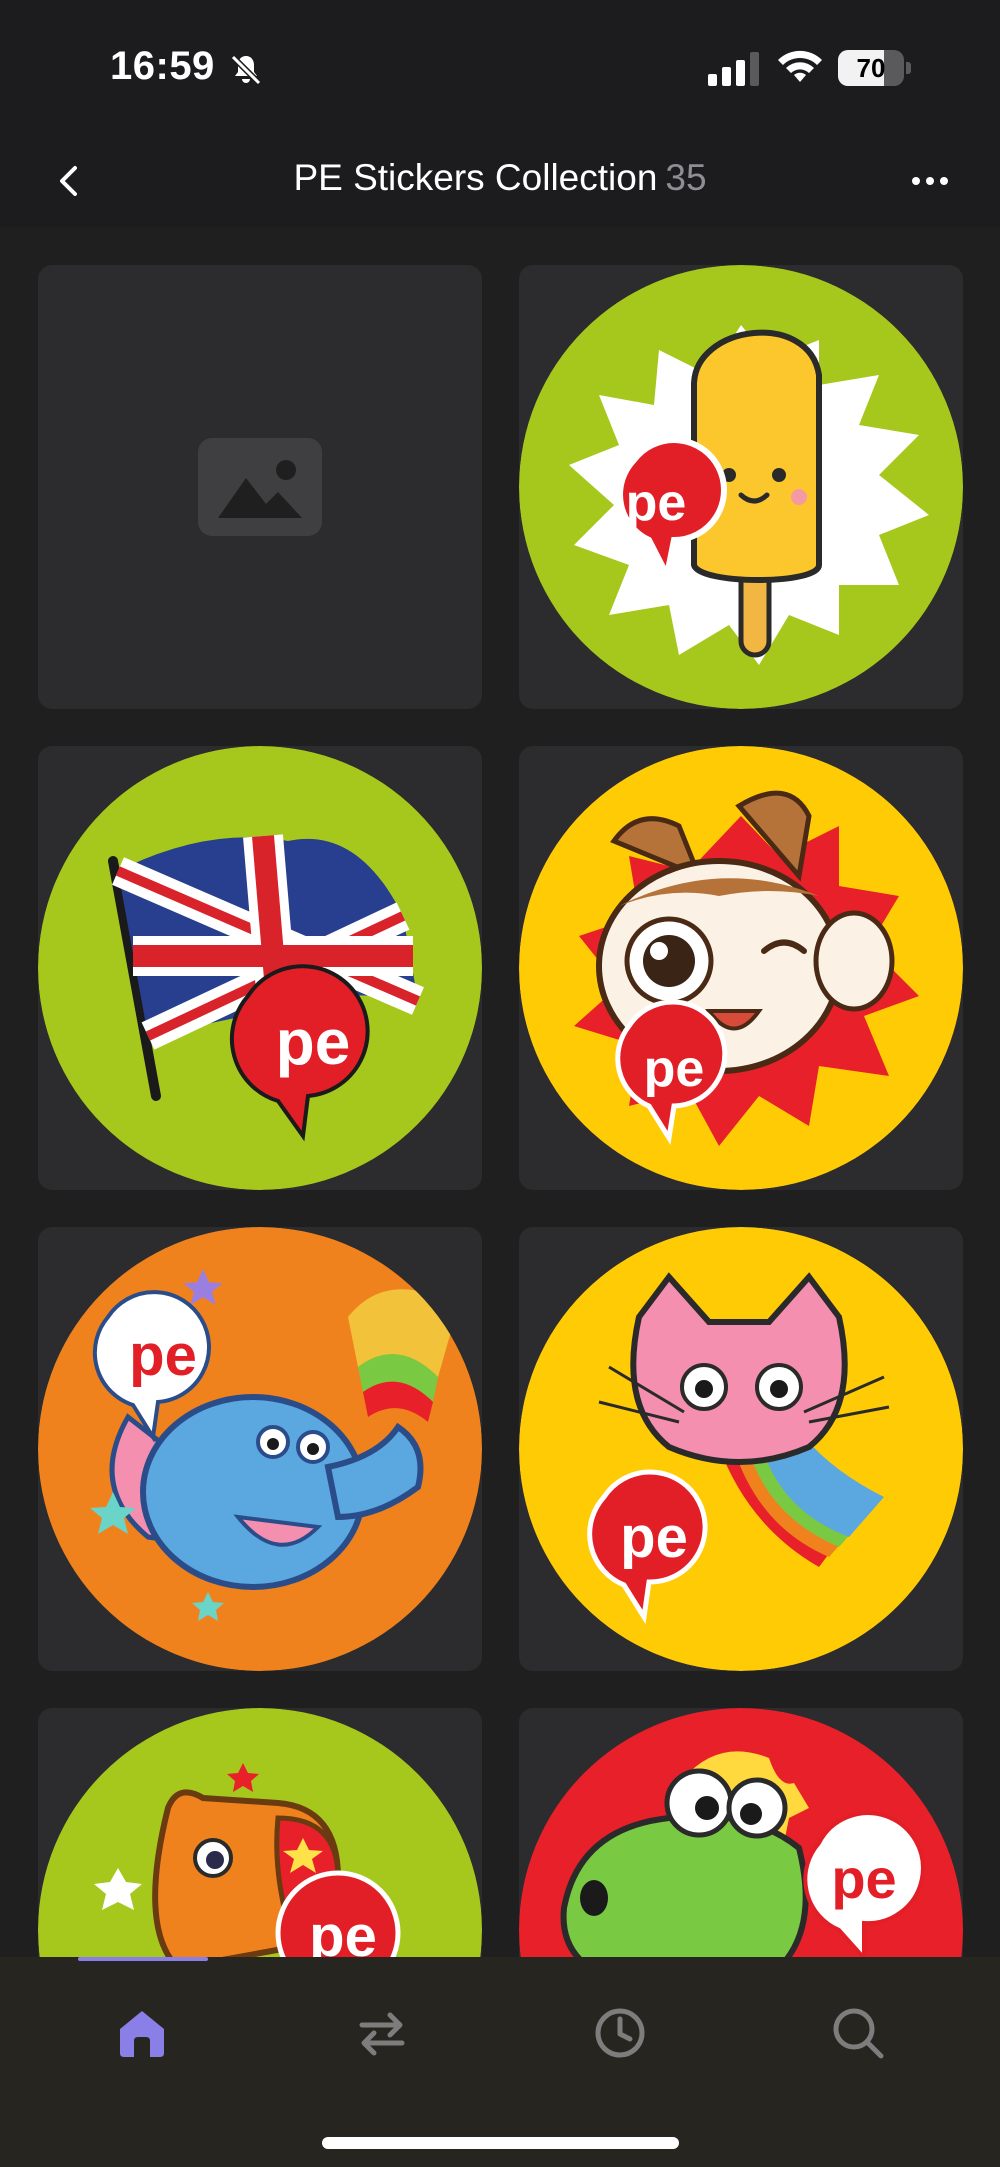 The height and width of the screenshot is (2167, 1000). I want to click on home-icon, so click(142, 2034).